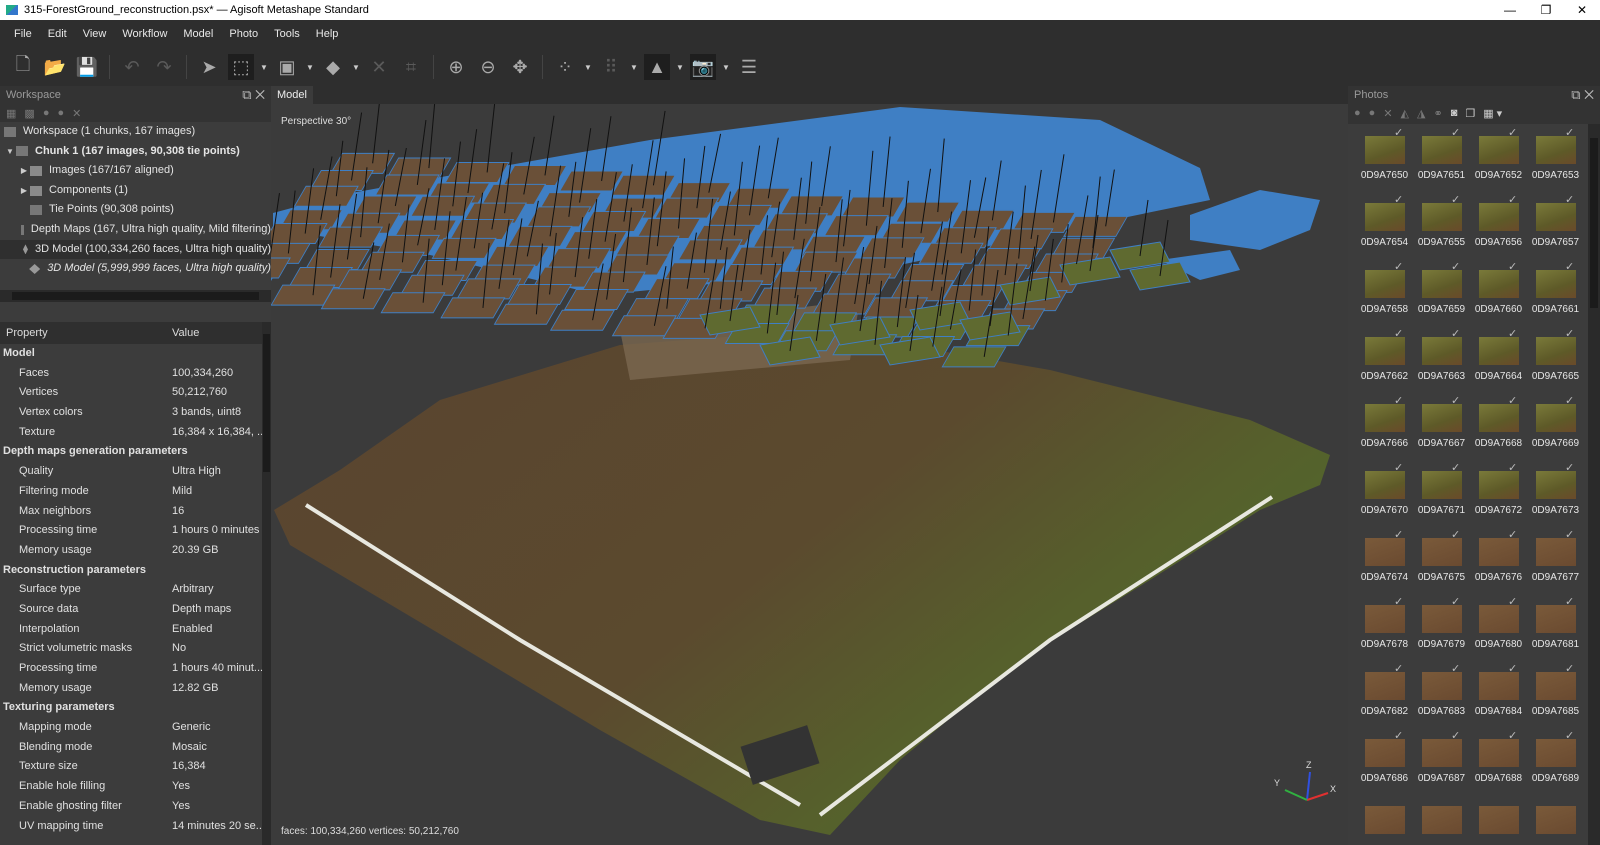 Image resolution: width=1600 pixels, height=845 pixels. What do you see at coordinates (333, 67) in the screenshot?
I see `rotate-object-icon: ◆` at bounding box center [333, 67].